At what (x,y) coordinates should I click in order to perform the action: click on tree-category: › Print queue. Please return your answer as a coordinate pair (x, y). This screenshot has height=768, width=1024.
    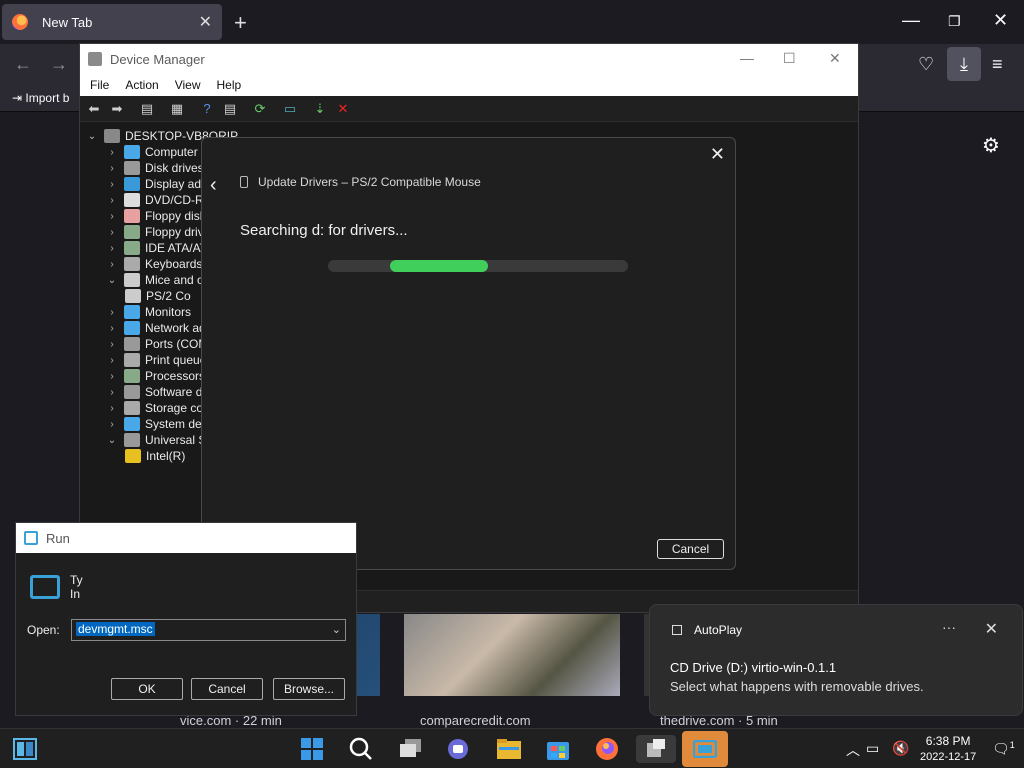
    Looking at the image, I should click on (156, 360).